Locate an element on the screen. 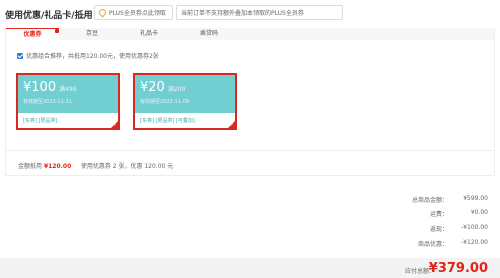  coupon-value: ¥20 is located at coordinates (152, 87).